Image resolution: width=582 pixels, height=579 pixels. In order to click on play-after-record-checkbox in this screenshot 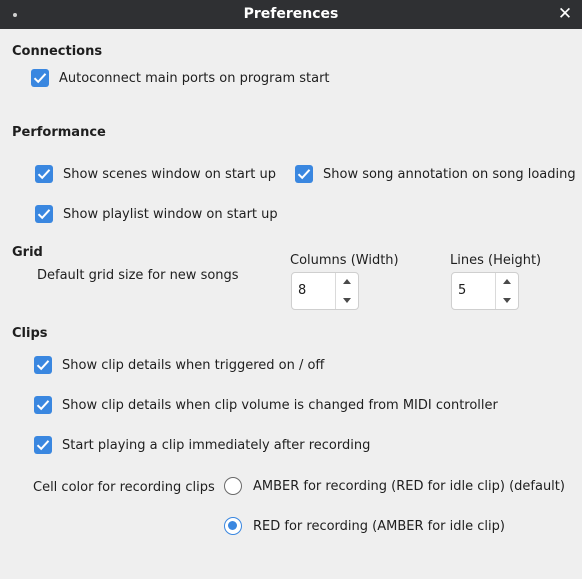, I will do `click(43, 445)`.